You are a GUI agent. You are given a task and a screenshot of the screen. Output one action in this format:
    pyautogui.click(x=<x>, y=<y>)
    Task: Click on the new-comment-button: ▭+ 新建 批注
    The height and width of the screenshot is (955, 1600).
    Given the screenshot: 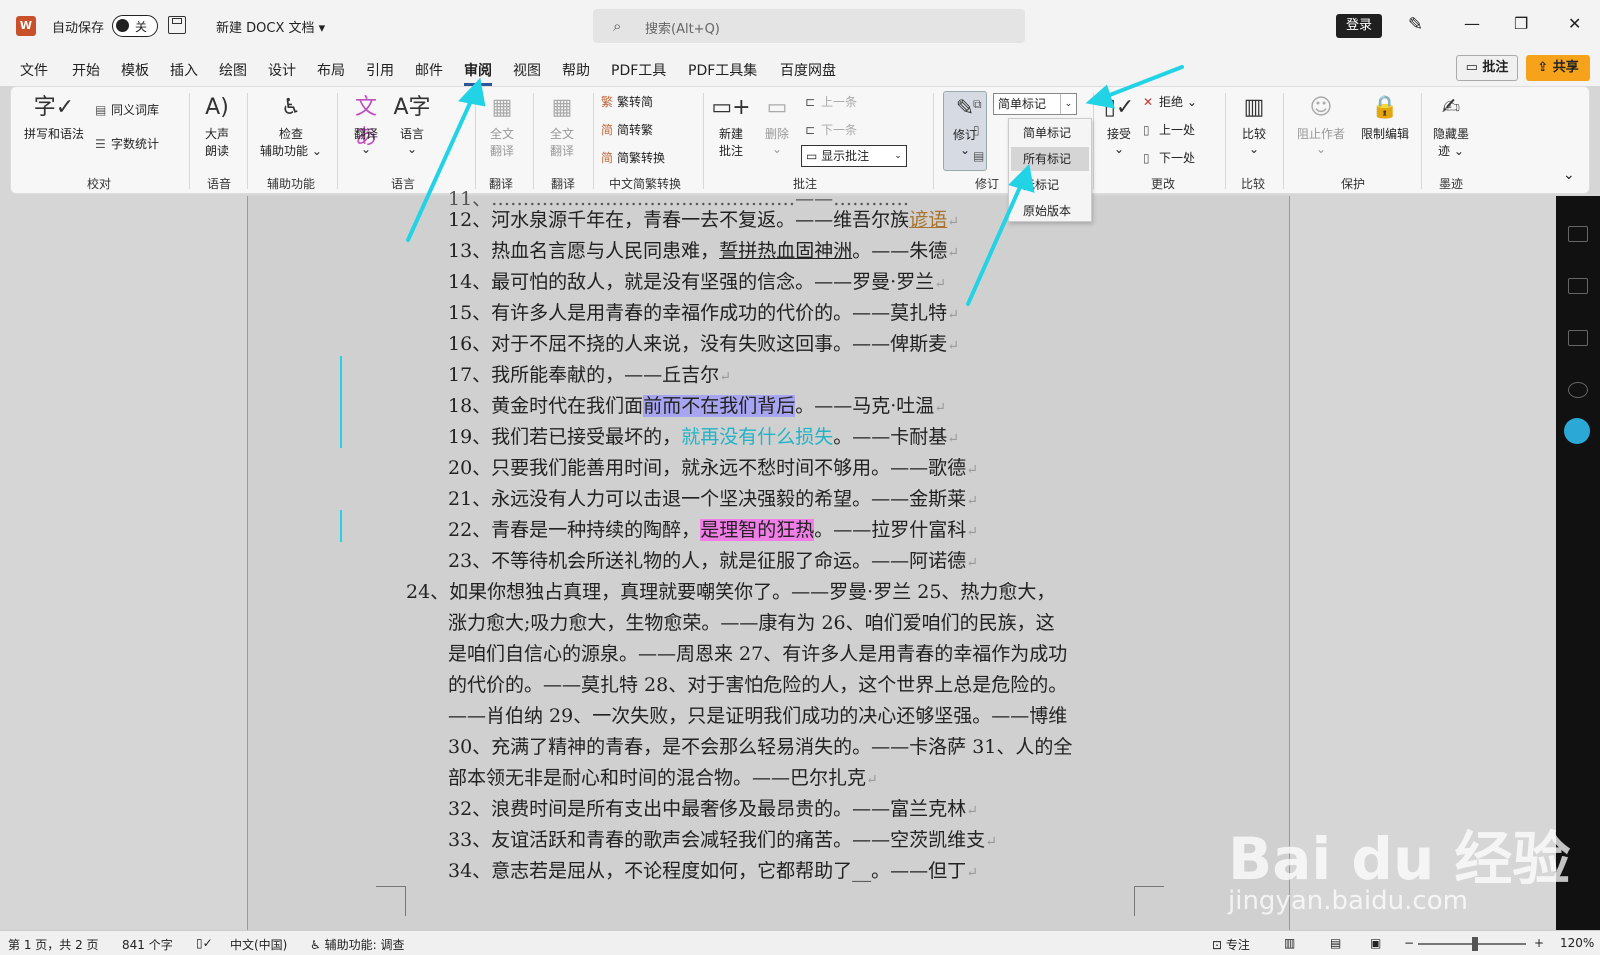 What is the action you would take?
    pyautogui.click(x=731, y=126)
    